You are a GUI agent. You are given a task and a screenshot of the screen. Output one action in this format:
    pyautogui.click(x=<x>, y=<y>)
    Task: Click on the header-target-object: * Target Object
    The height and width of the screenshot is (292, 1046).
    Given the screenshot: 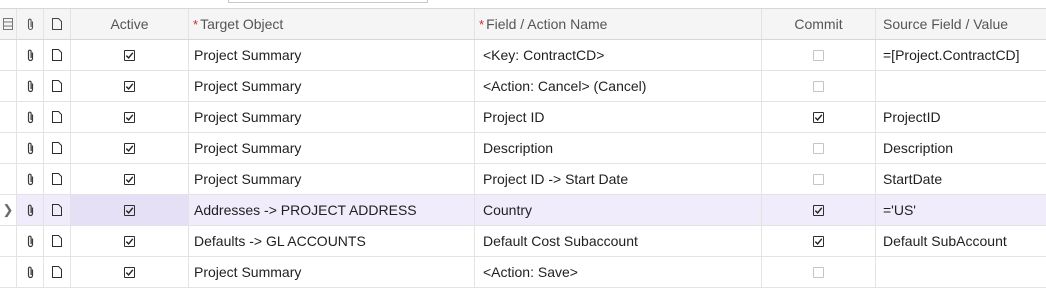 What is the action you would take?
    pyautogui.click(x=332, y=24)
    